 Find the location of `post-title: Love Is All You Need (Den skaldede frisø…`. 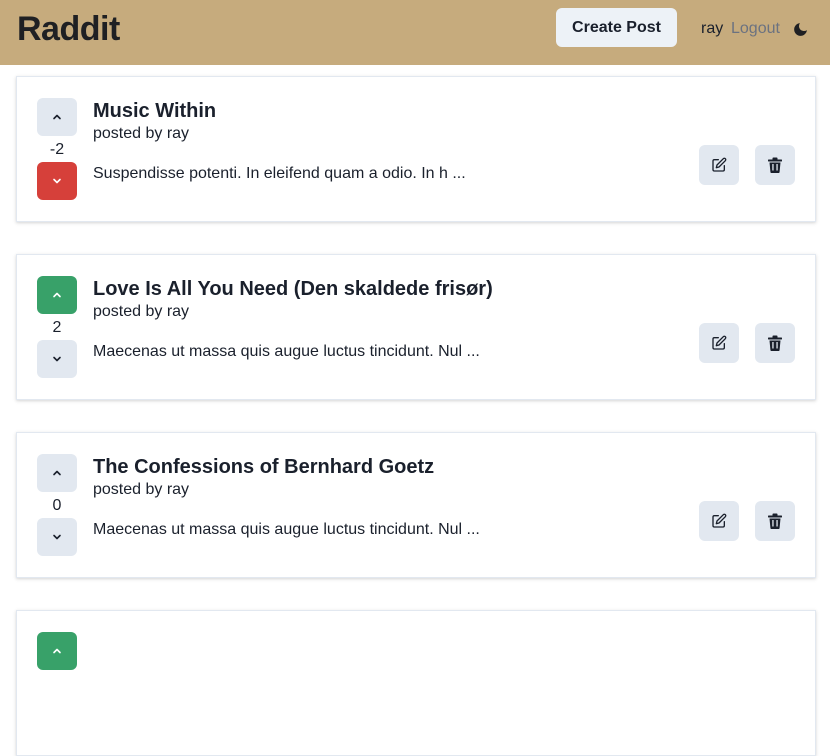

post-title: Love Is All You Need (Den skaldede frisø… is located at coordinates (293, 289).